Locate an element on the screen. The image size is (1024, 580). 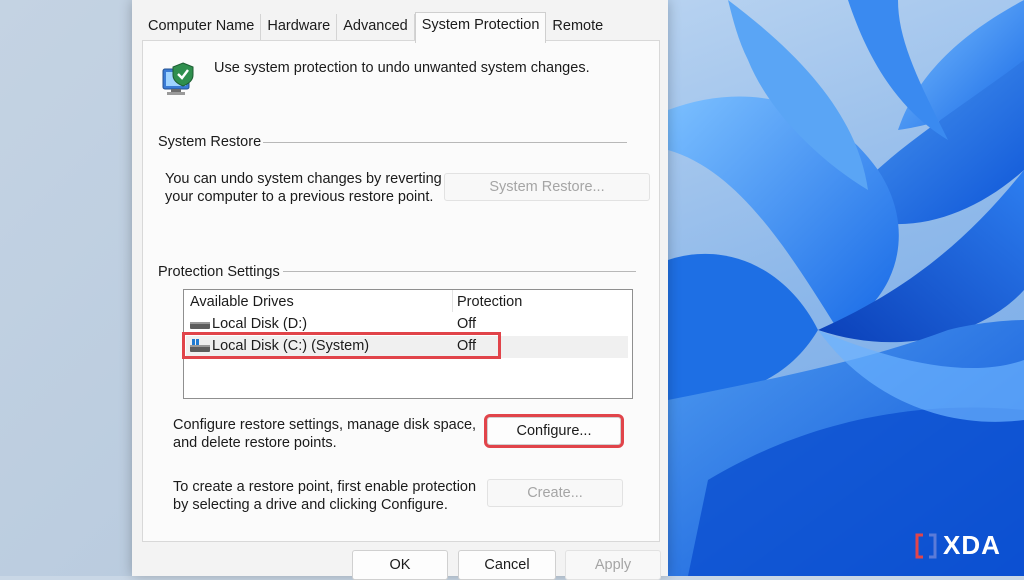
tab-system-protection: System Protection is located at coordinates (480, 27).